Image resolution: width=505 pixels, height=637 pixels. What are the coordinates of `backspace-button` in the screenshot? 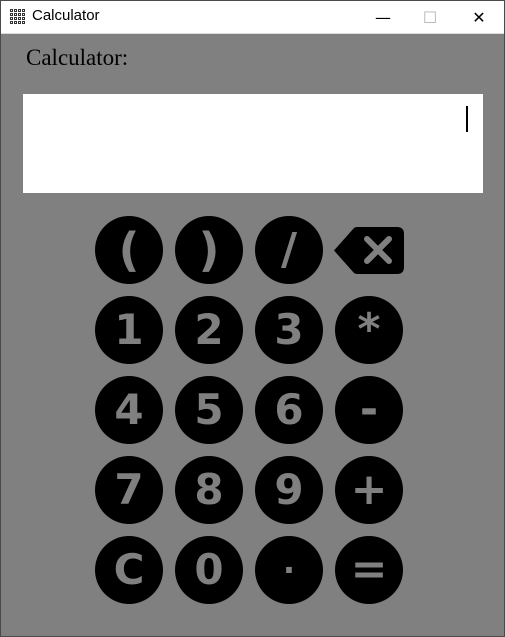 It's located at (369, 250).